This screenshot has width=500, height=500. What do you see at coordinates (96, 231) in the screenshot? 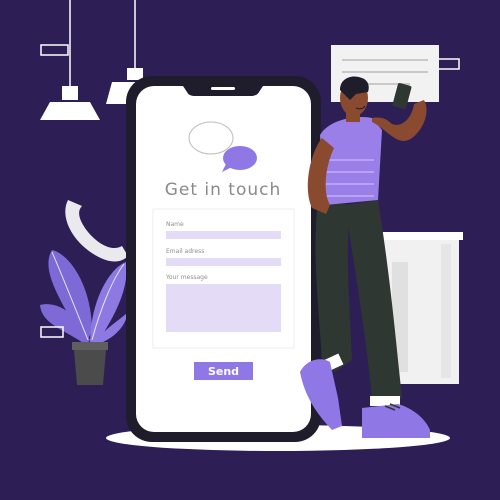
I see `phone-handset-icon` at bounding box center [96, 231].